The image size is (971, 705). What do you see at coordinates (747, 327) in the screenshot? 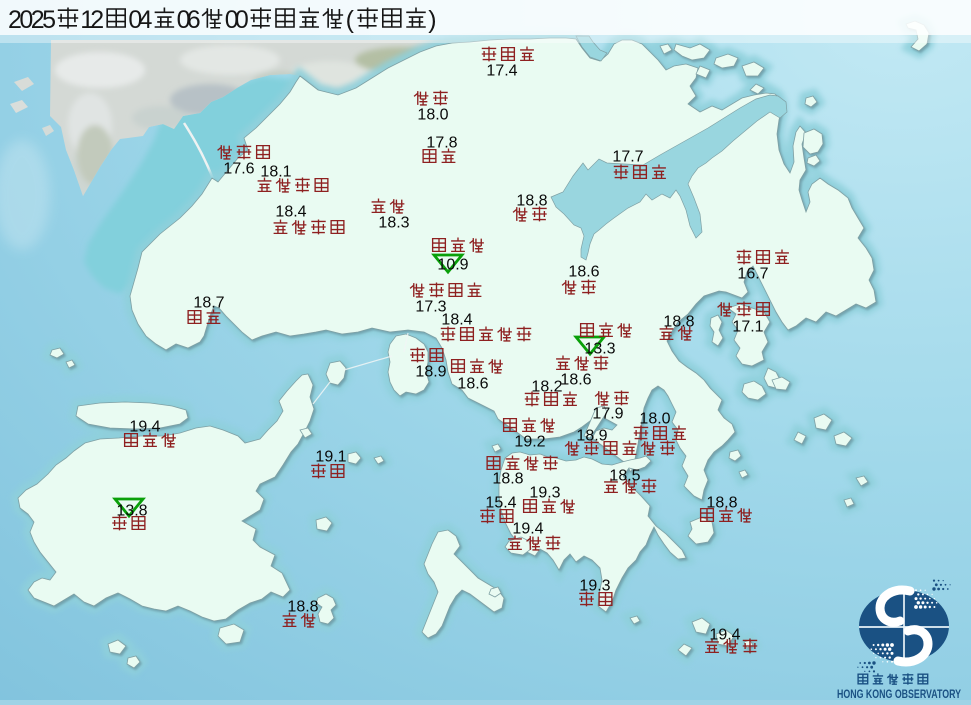
I see `svg-text: 17.1` at bounding box center [747, 327].